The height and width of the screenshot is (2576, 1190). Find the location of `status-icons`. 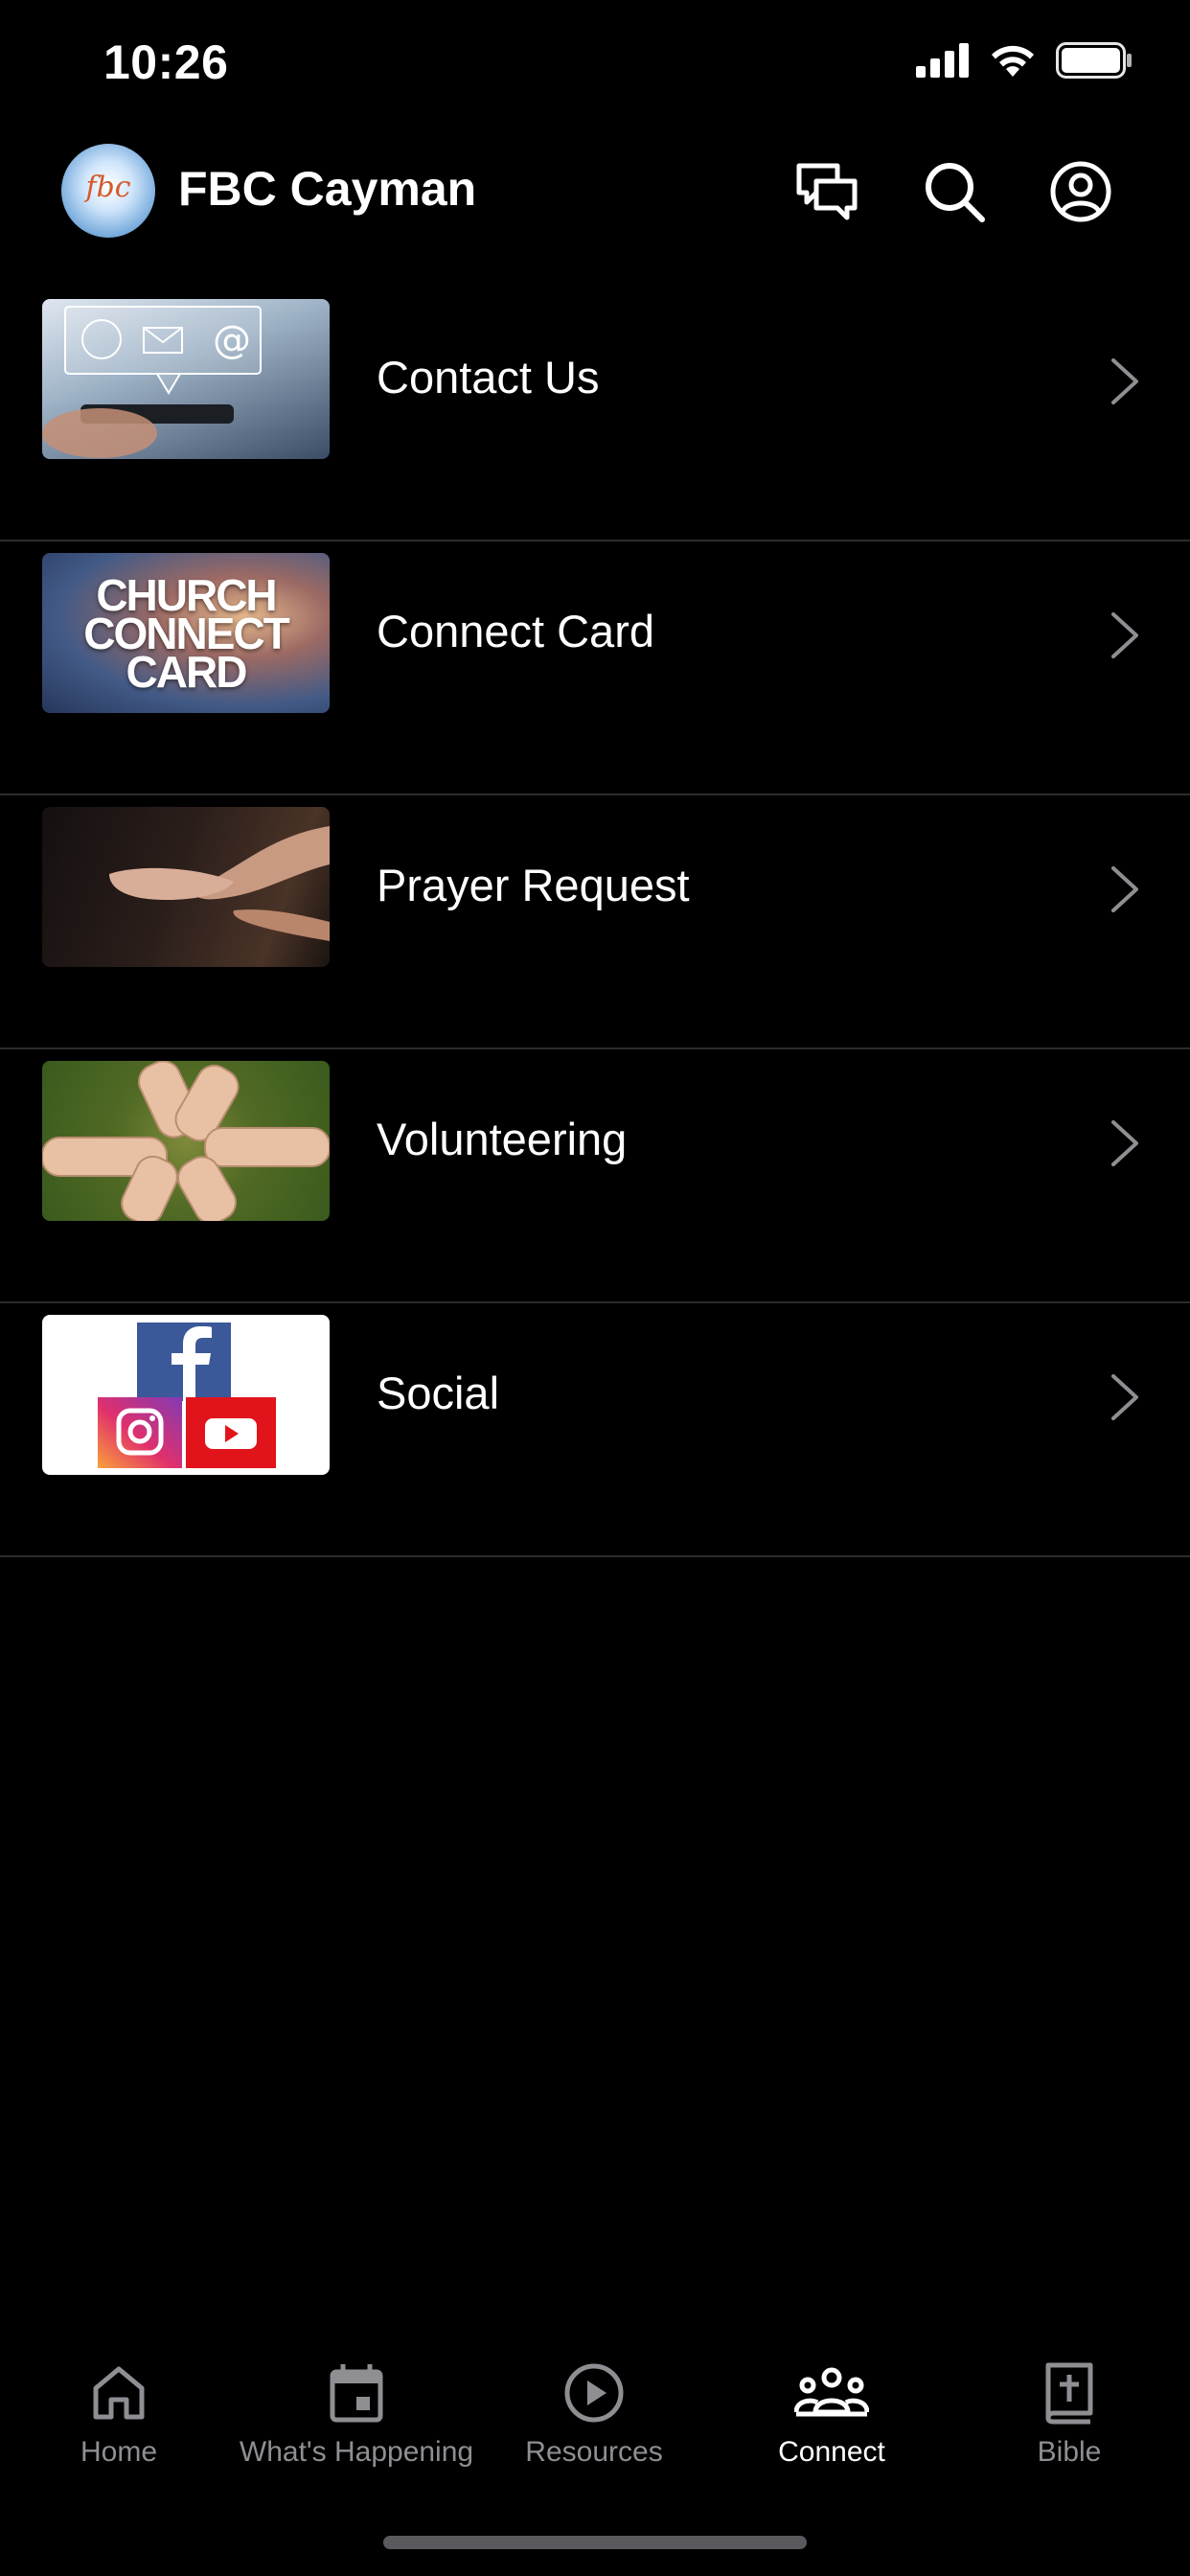

status-icons is located at coordinates (1025, 60).